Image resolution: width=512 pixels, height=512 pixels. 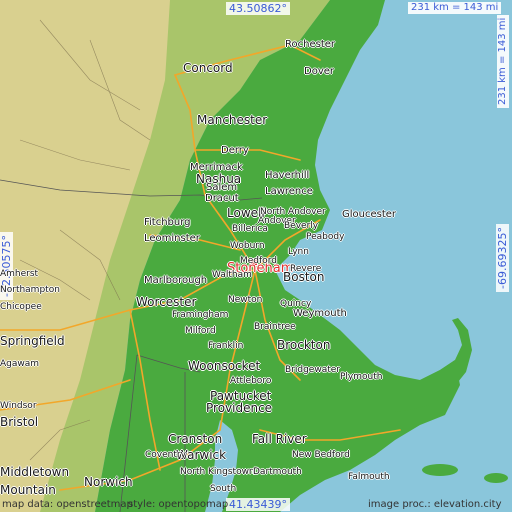 What do you see at coordinates (18, 406) in the screenshot?
I see `place-label: Windsor` at bounding box center [18, 406].